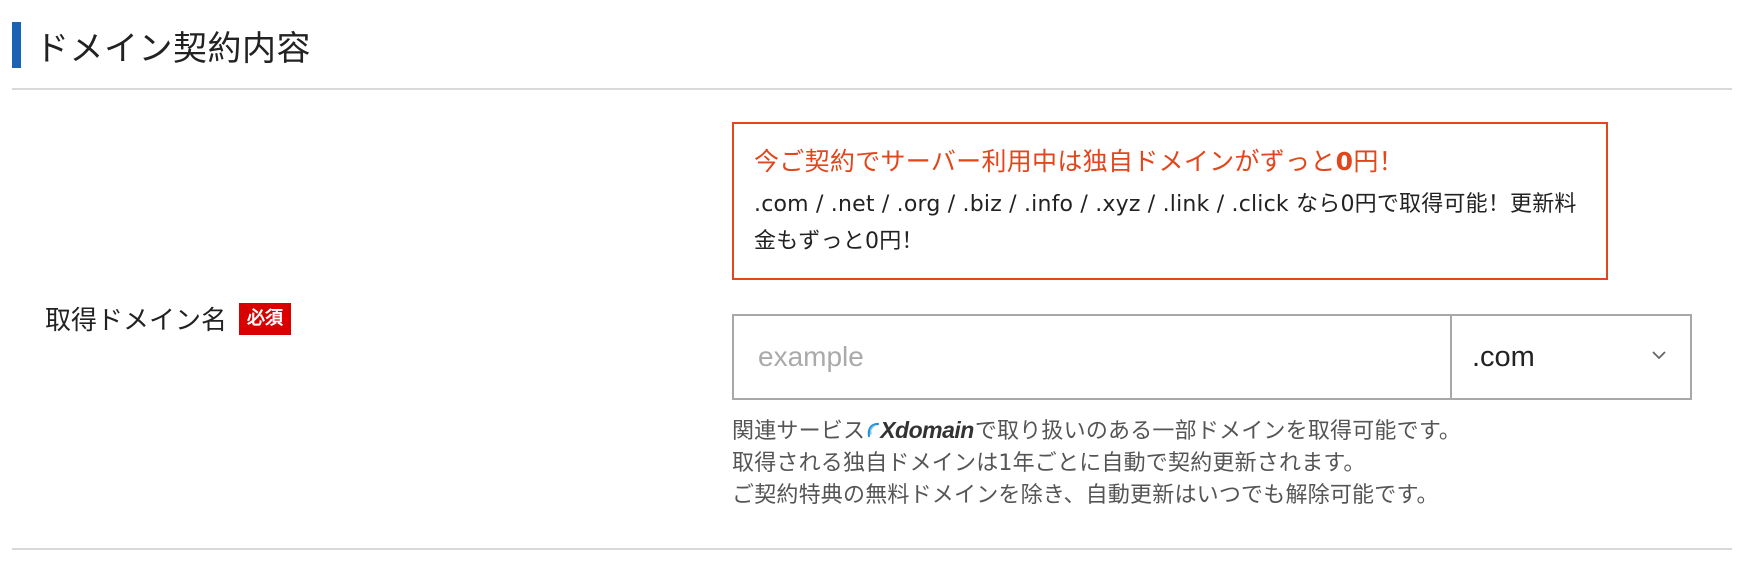 This screenshot has width=1742, height=566. What do you see at coordinates (1659, 355) in the screenshot?
I see `chevron-down-icon` at bounding box center [1659, 355].